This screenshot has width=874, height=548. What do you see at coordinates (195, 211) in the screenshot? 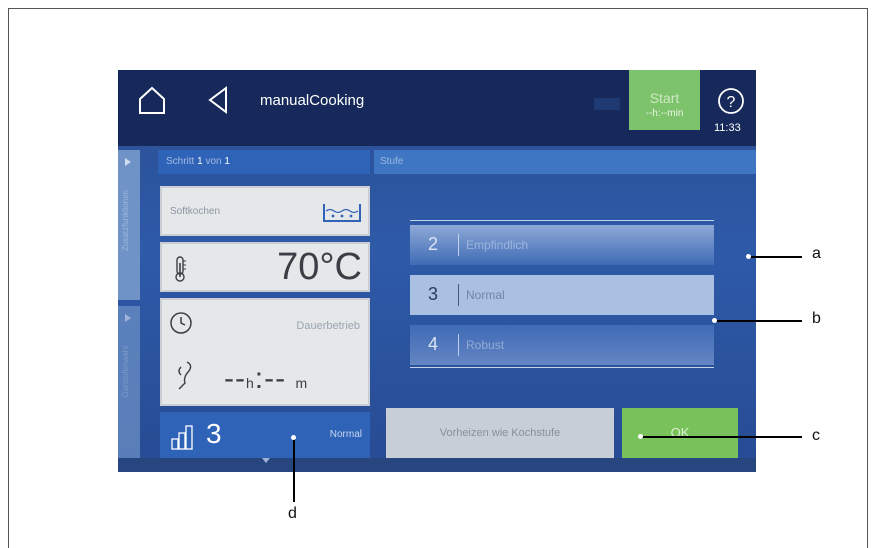
I see `program-name: Softkochen` at bounding box center [195, 211].